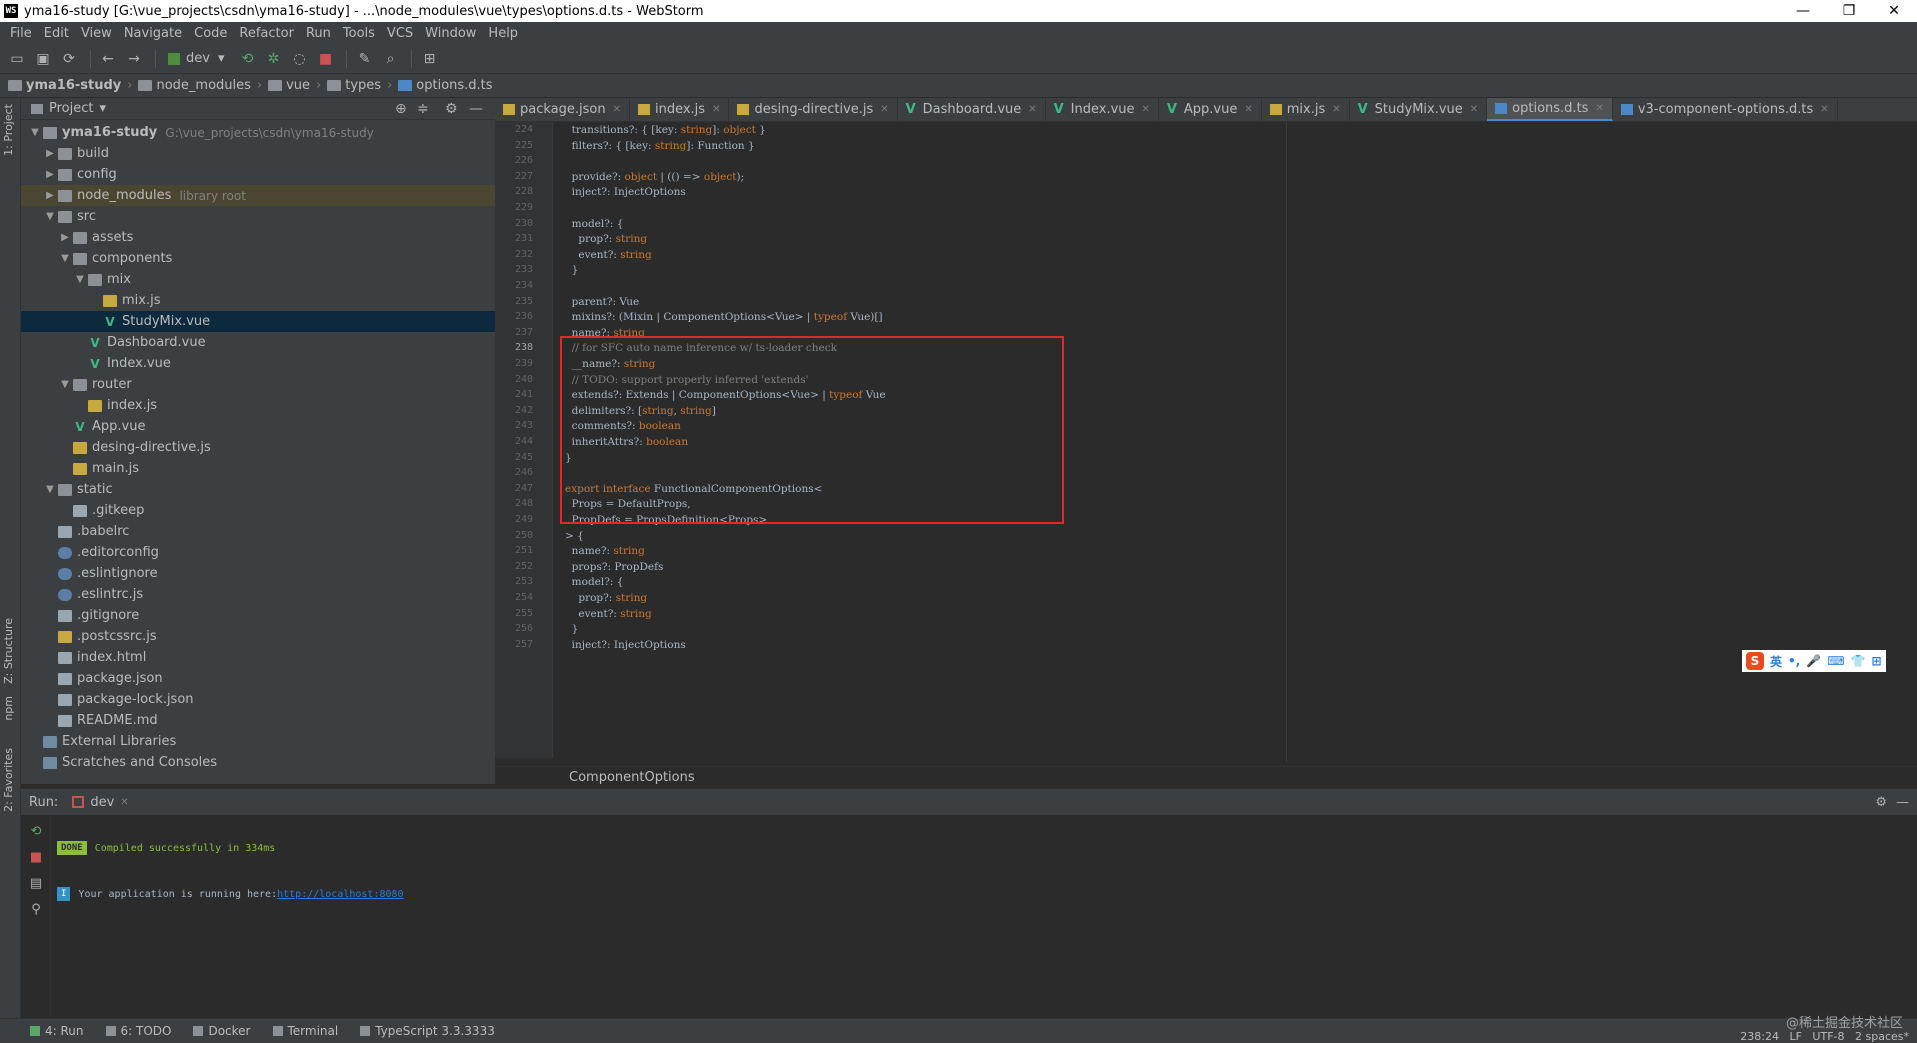  I want to click on layout-icon: ▤, so click(36, 883).